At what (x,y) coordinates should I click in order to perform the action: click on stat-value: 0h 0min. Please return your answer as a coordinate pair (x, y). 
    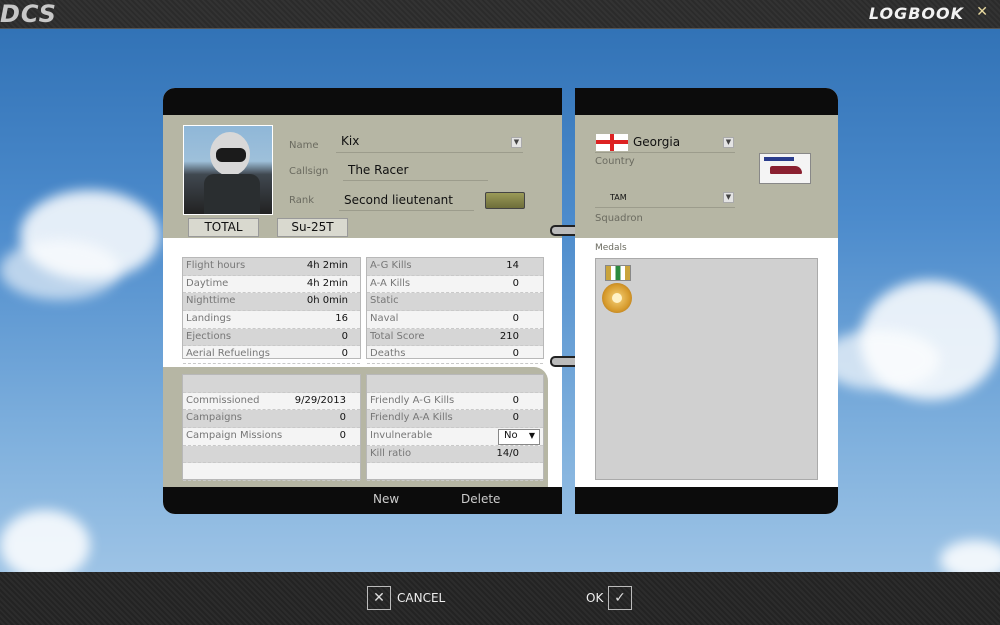
    Looking at the image, I should click on (327, 301).